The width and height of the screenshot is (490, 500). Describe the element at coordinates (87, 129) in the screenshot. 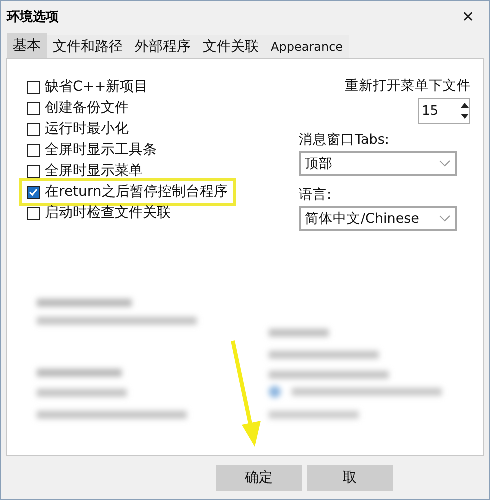

I see `option-label: 运行时最小化` at that location.